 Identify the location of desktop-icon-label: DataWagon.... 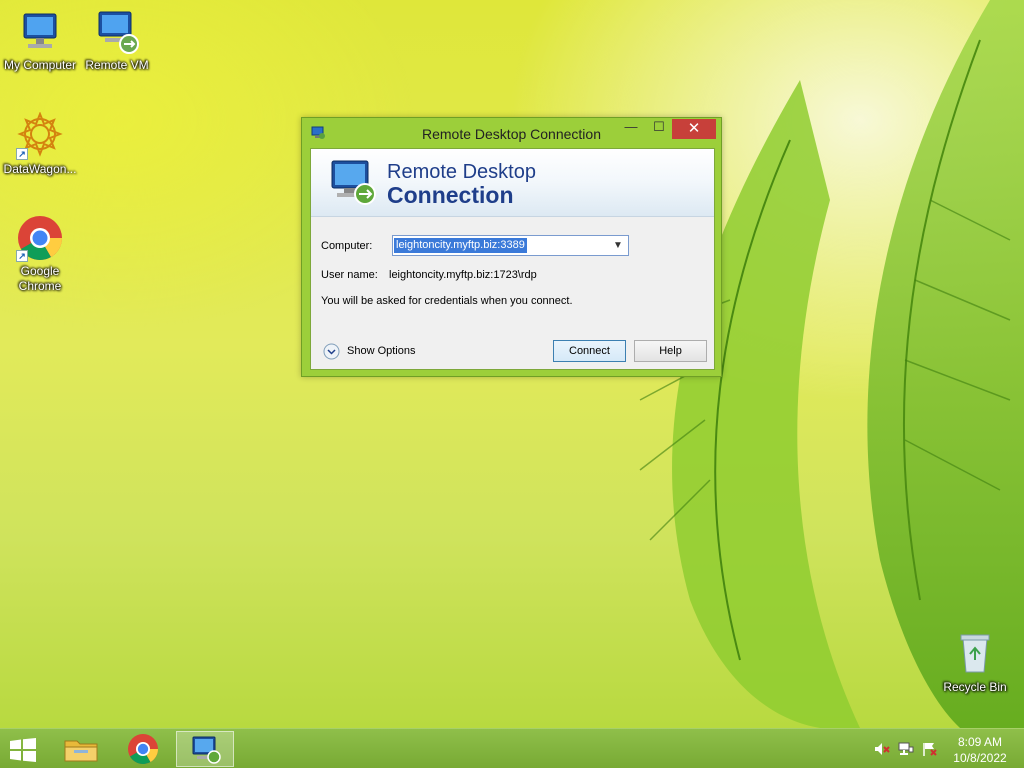
(40, 169).